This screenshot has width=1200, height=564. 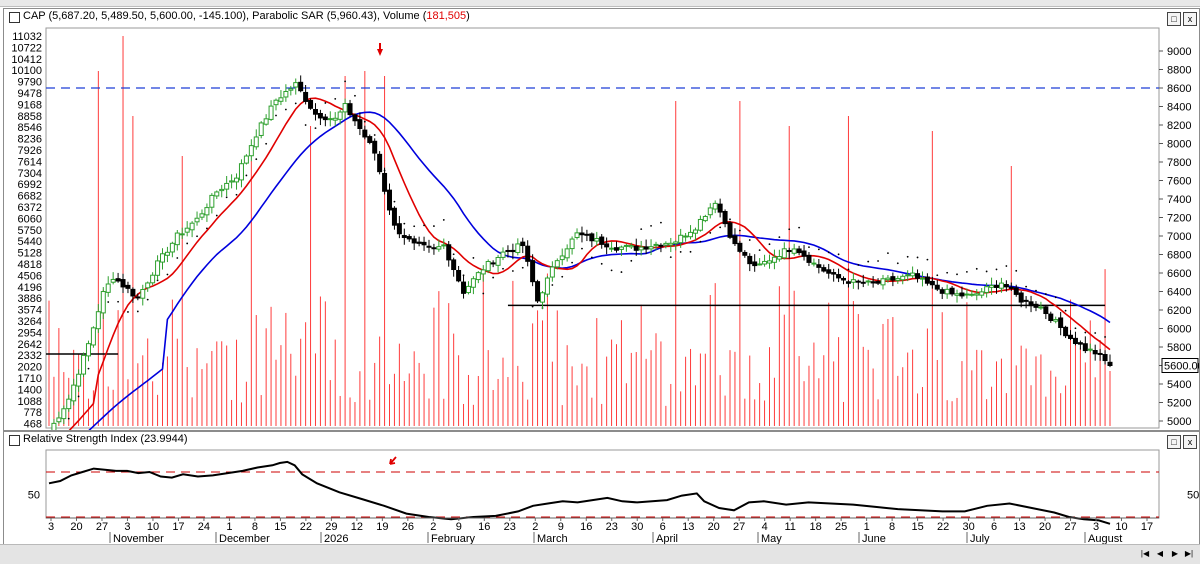 I want to click on scroll-next-button: ▶, so click(x=1175, y=553).